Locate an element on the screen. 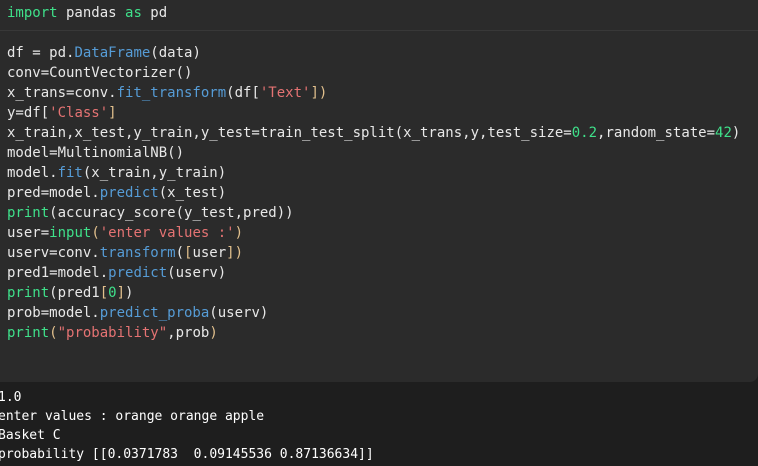 This screenshot has height=466, width=758. code-token: import is located at coordinates (32, 13).